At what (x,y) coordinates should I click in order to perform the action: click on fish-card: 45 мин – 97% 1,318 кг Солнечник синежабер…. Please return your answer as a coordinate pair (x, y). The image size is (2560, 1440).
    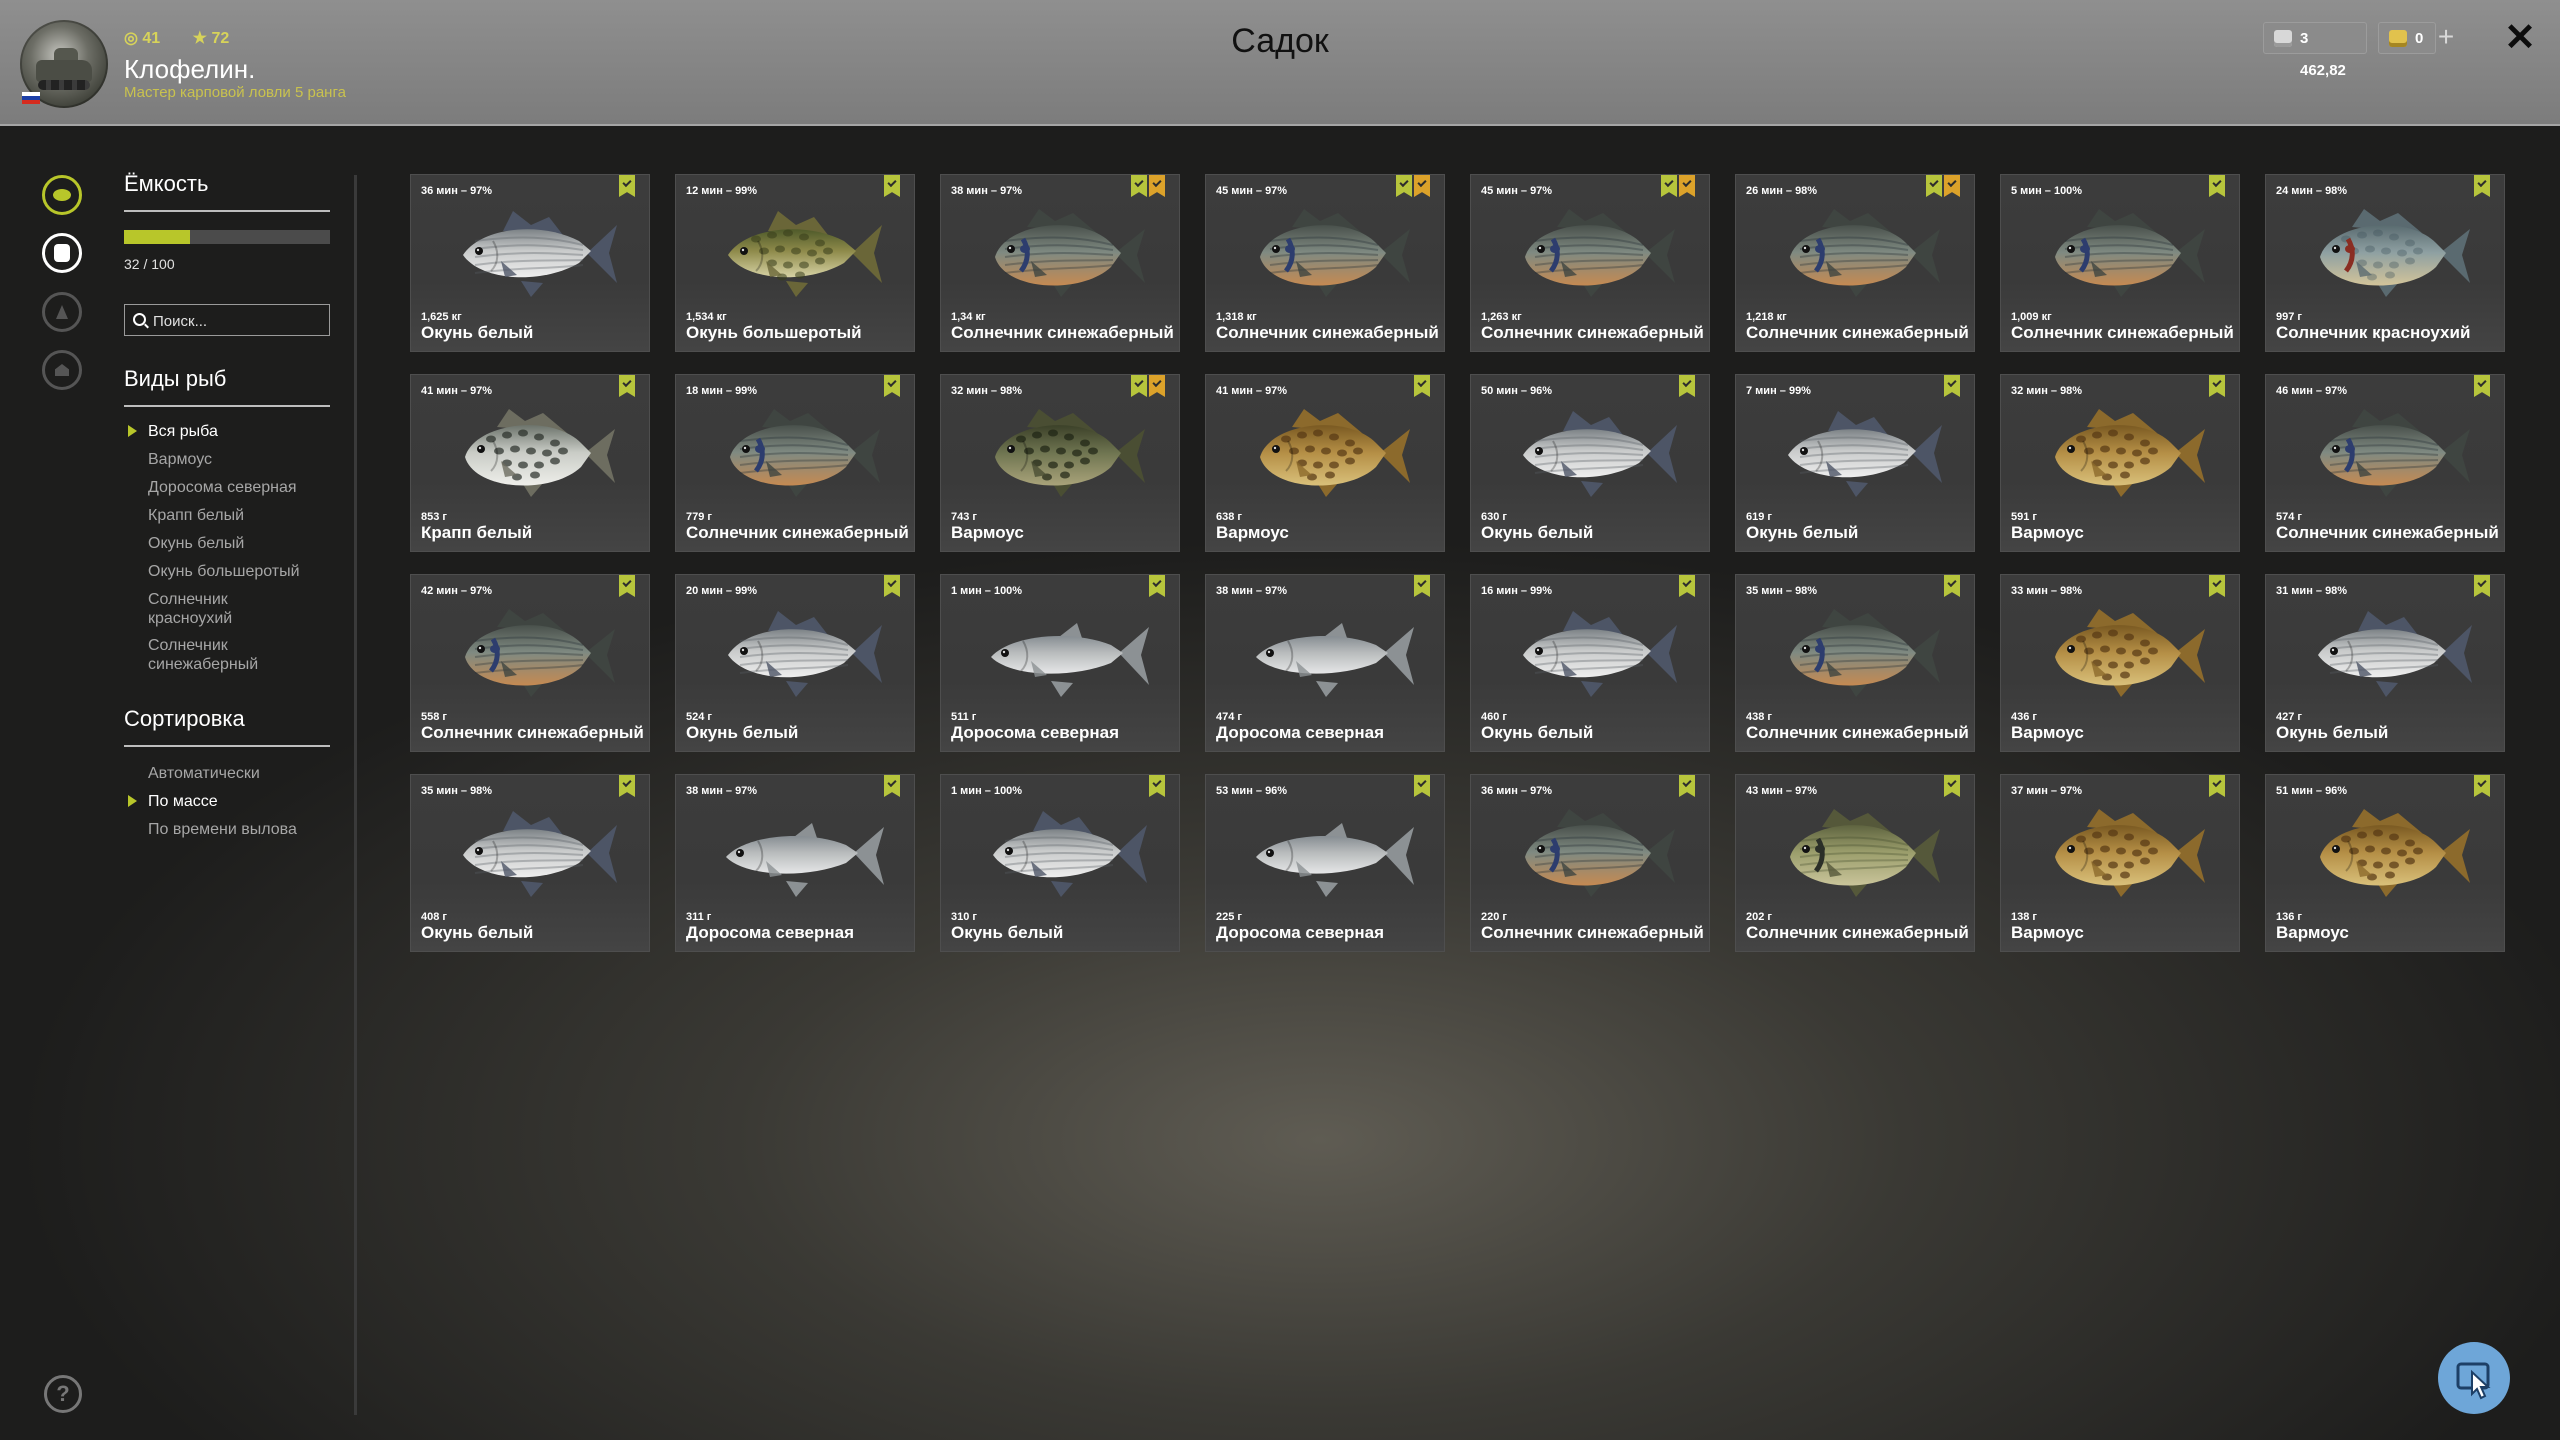
    Looking at the image, I should click on (1325, 263).